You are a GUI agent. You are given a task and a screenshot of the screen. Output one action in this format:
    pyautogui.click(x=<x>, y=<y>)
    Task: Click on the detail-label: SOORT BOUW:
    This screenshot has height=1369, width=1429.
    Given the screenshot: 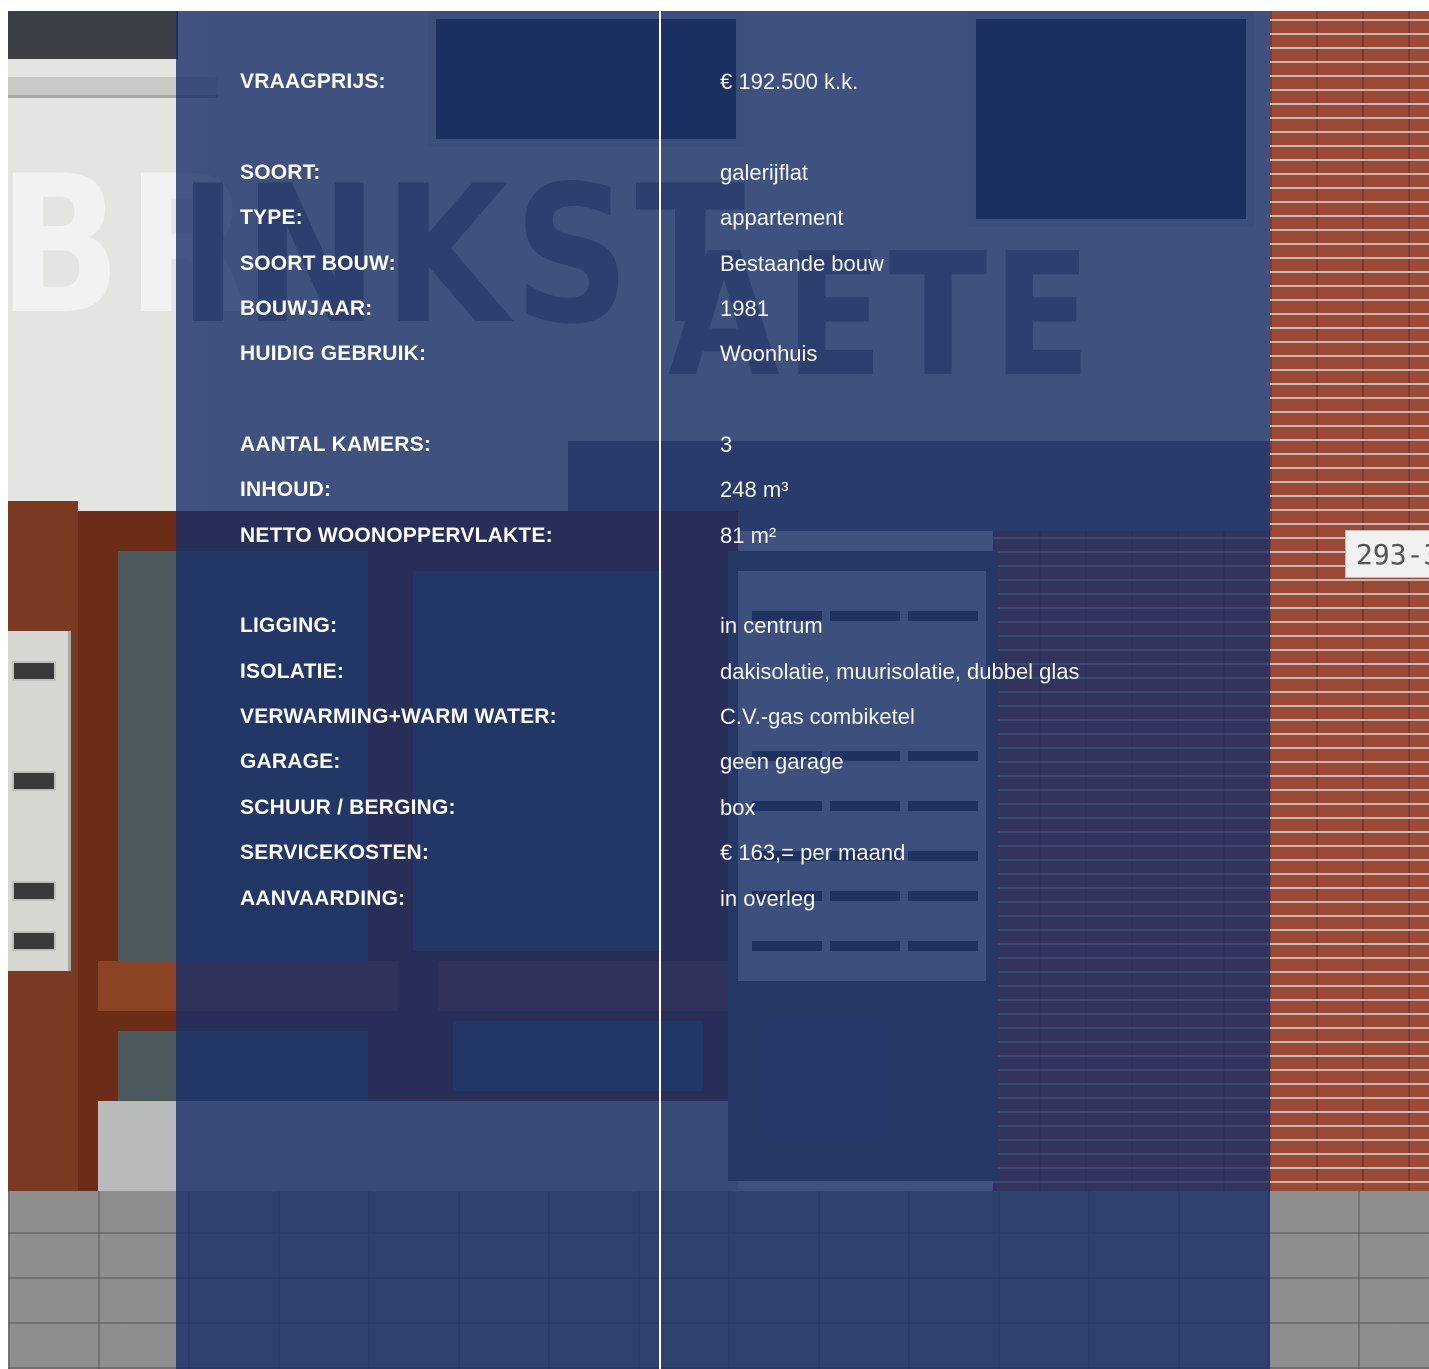 What is the action you would take?
    pyautogui.click(x=318, y=263)
    